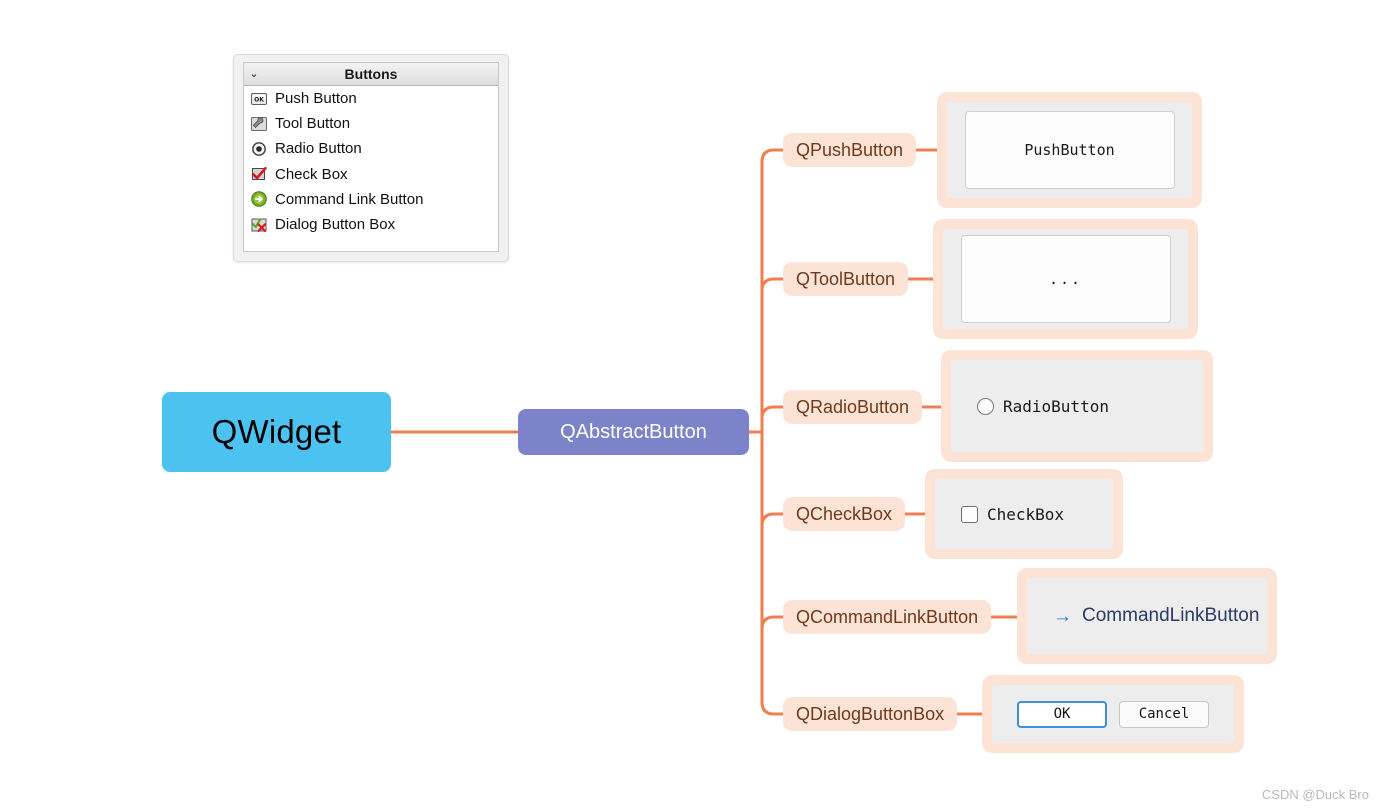 This screenshot has height=810, width=1383. What do you see at coordinates (985, 406) in the screenshot?
I see `radio-indicator-icon` at bounding box center [985, 406].